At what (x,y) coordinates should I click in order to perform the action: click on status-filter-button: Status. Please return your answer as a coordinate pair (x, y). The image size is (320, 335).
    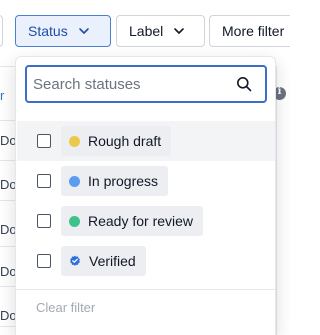
    Looking at the image, I should click on (63, 31).